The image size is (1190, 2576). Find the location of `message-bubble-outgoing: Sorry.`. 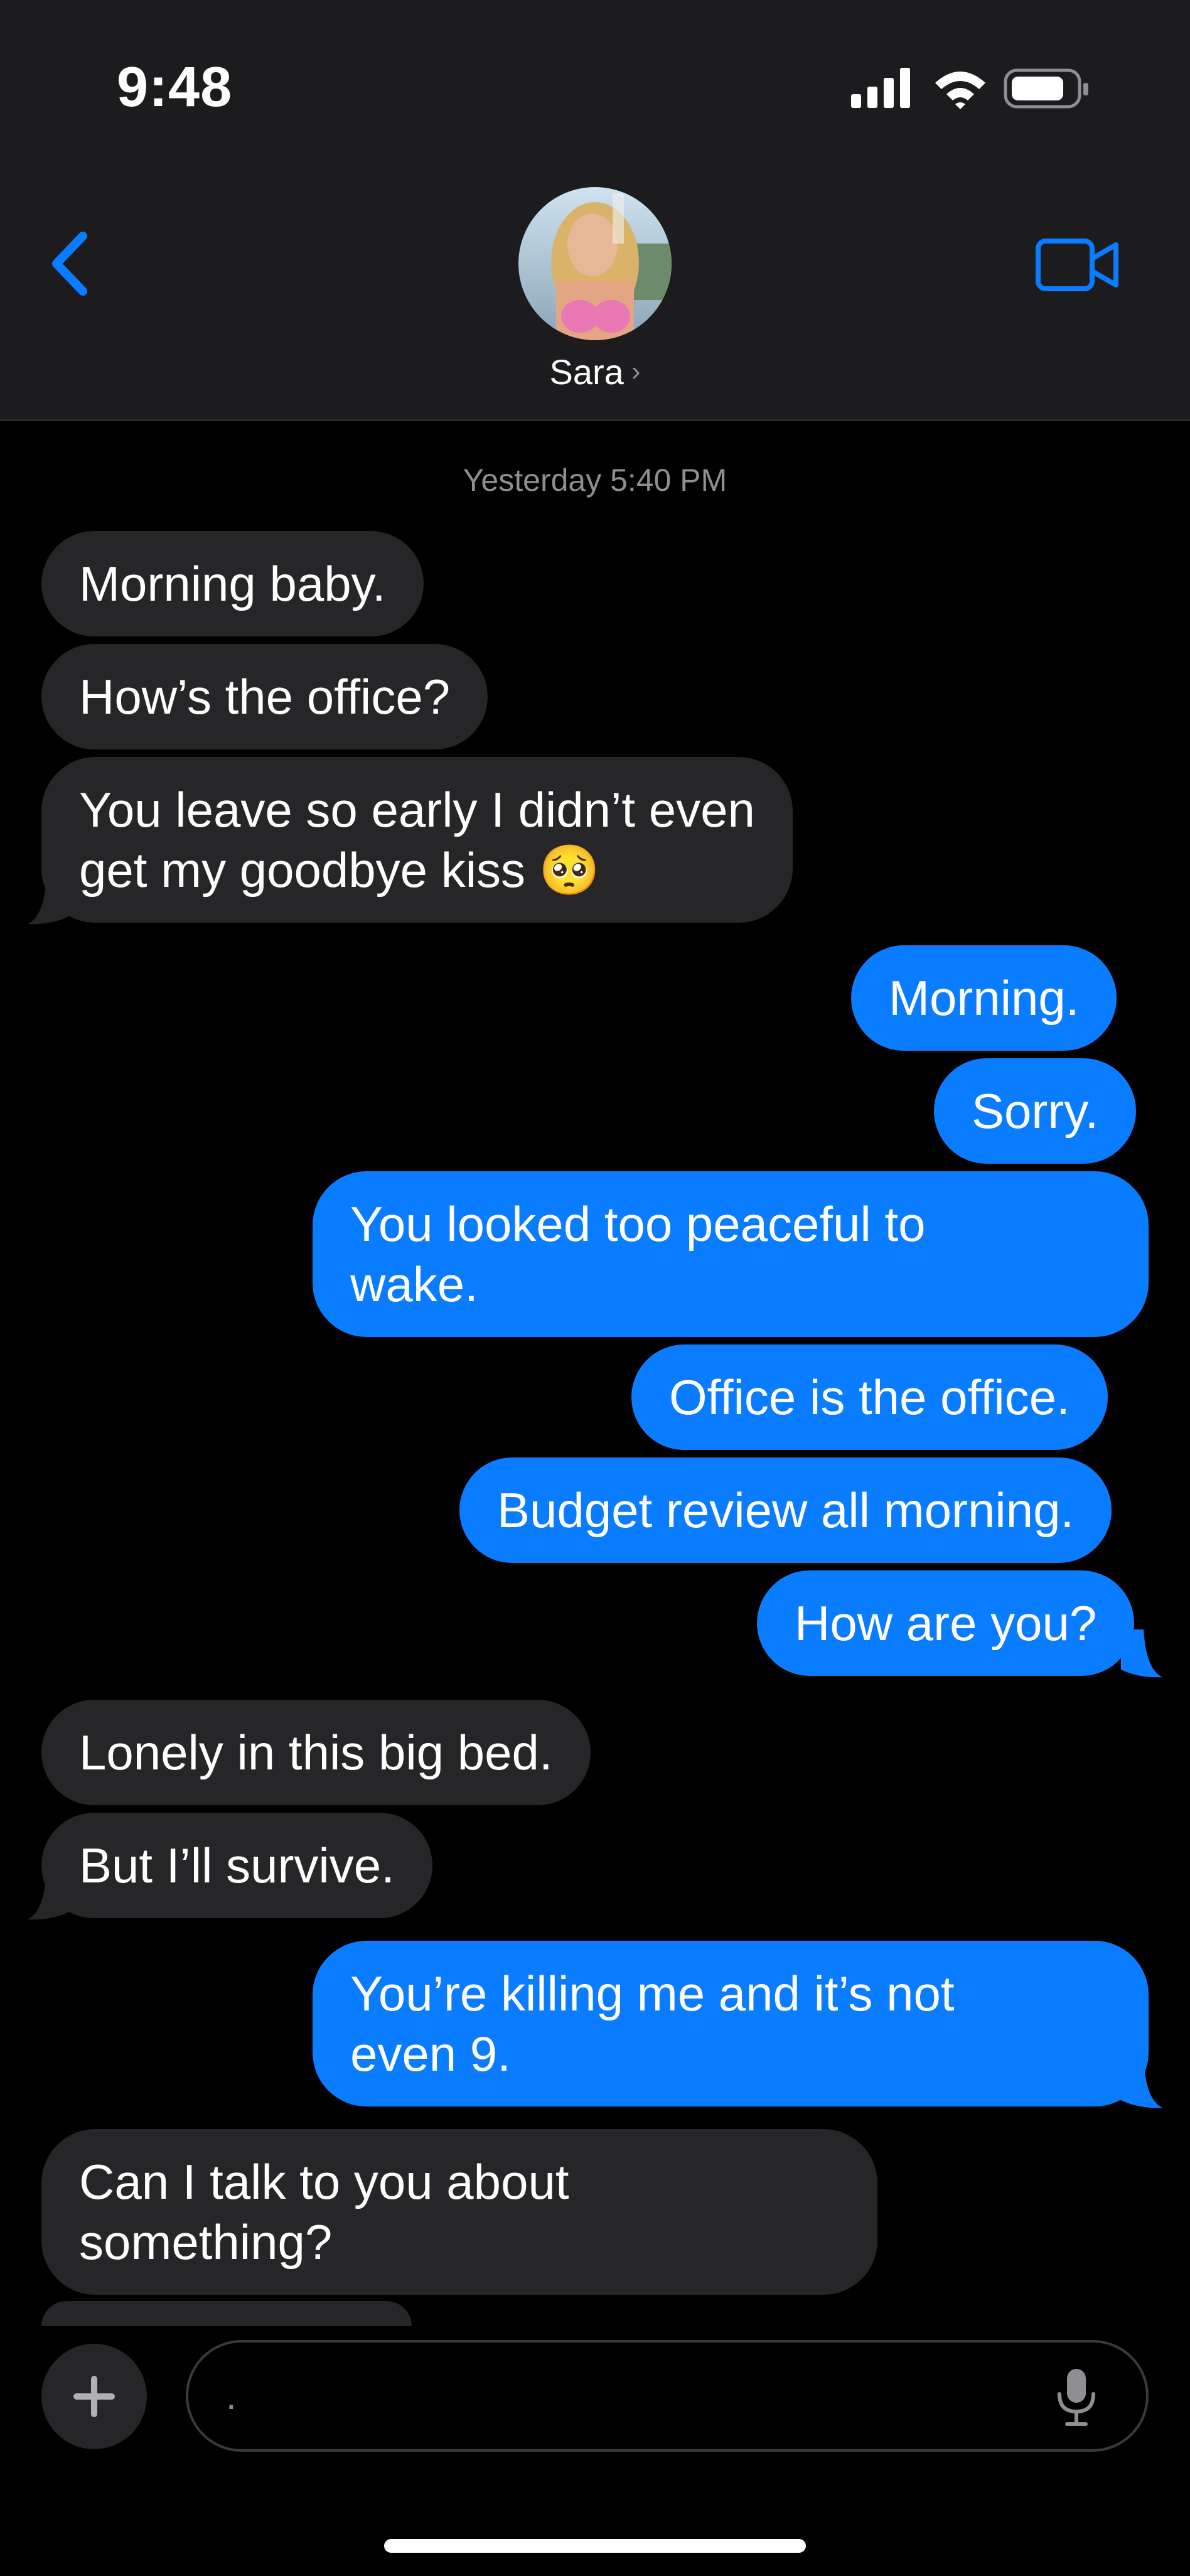

message-bubble-outgoing: Sorry. is located at coordinates (1035, 1111).